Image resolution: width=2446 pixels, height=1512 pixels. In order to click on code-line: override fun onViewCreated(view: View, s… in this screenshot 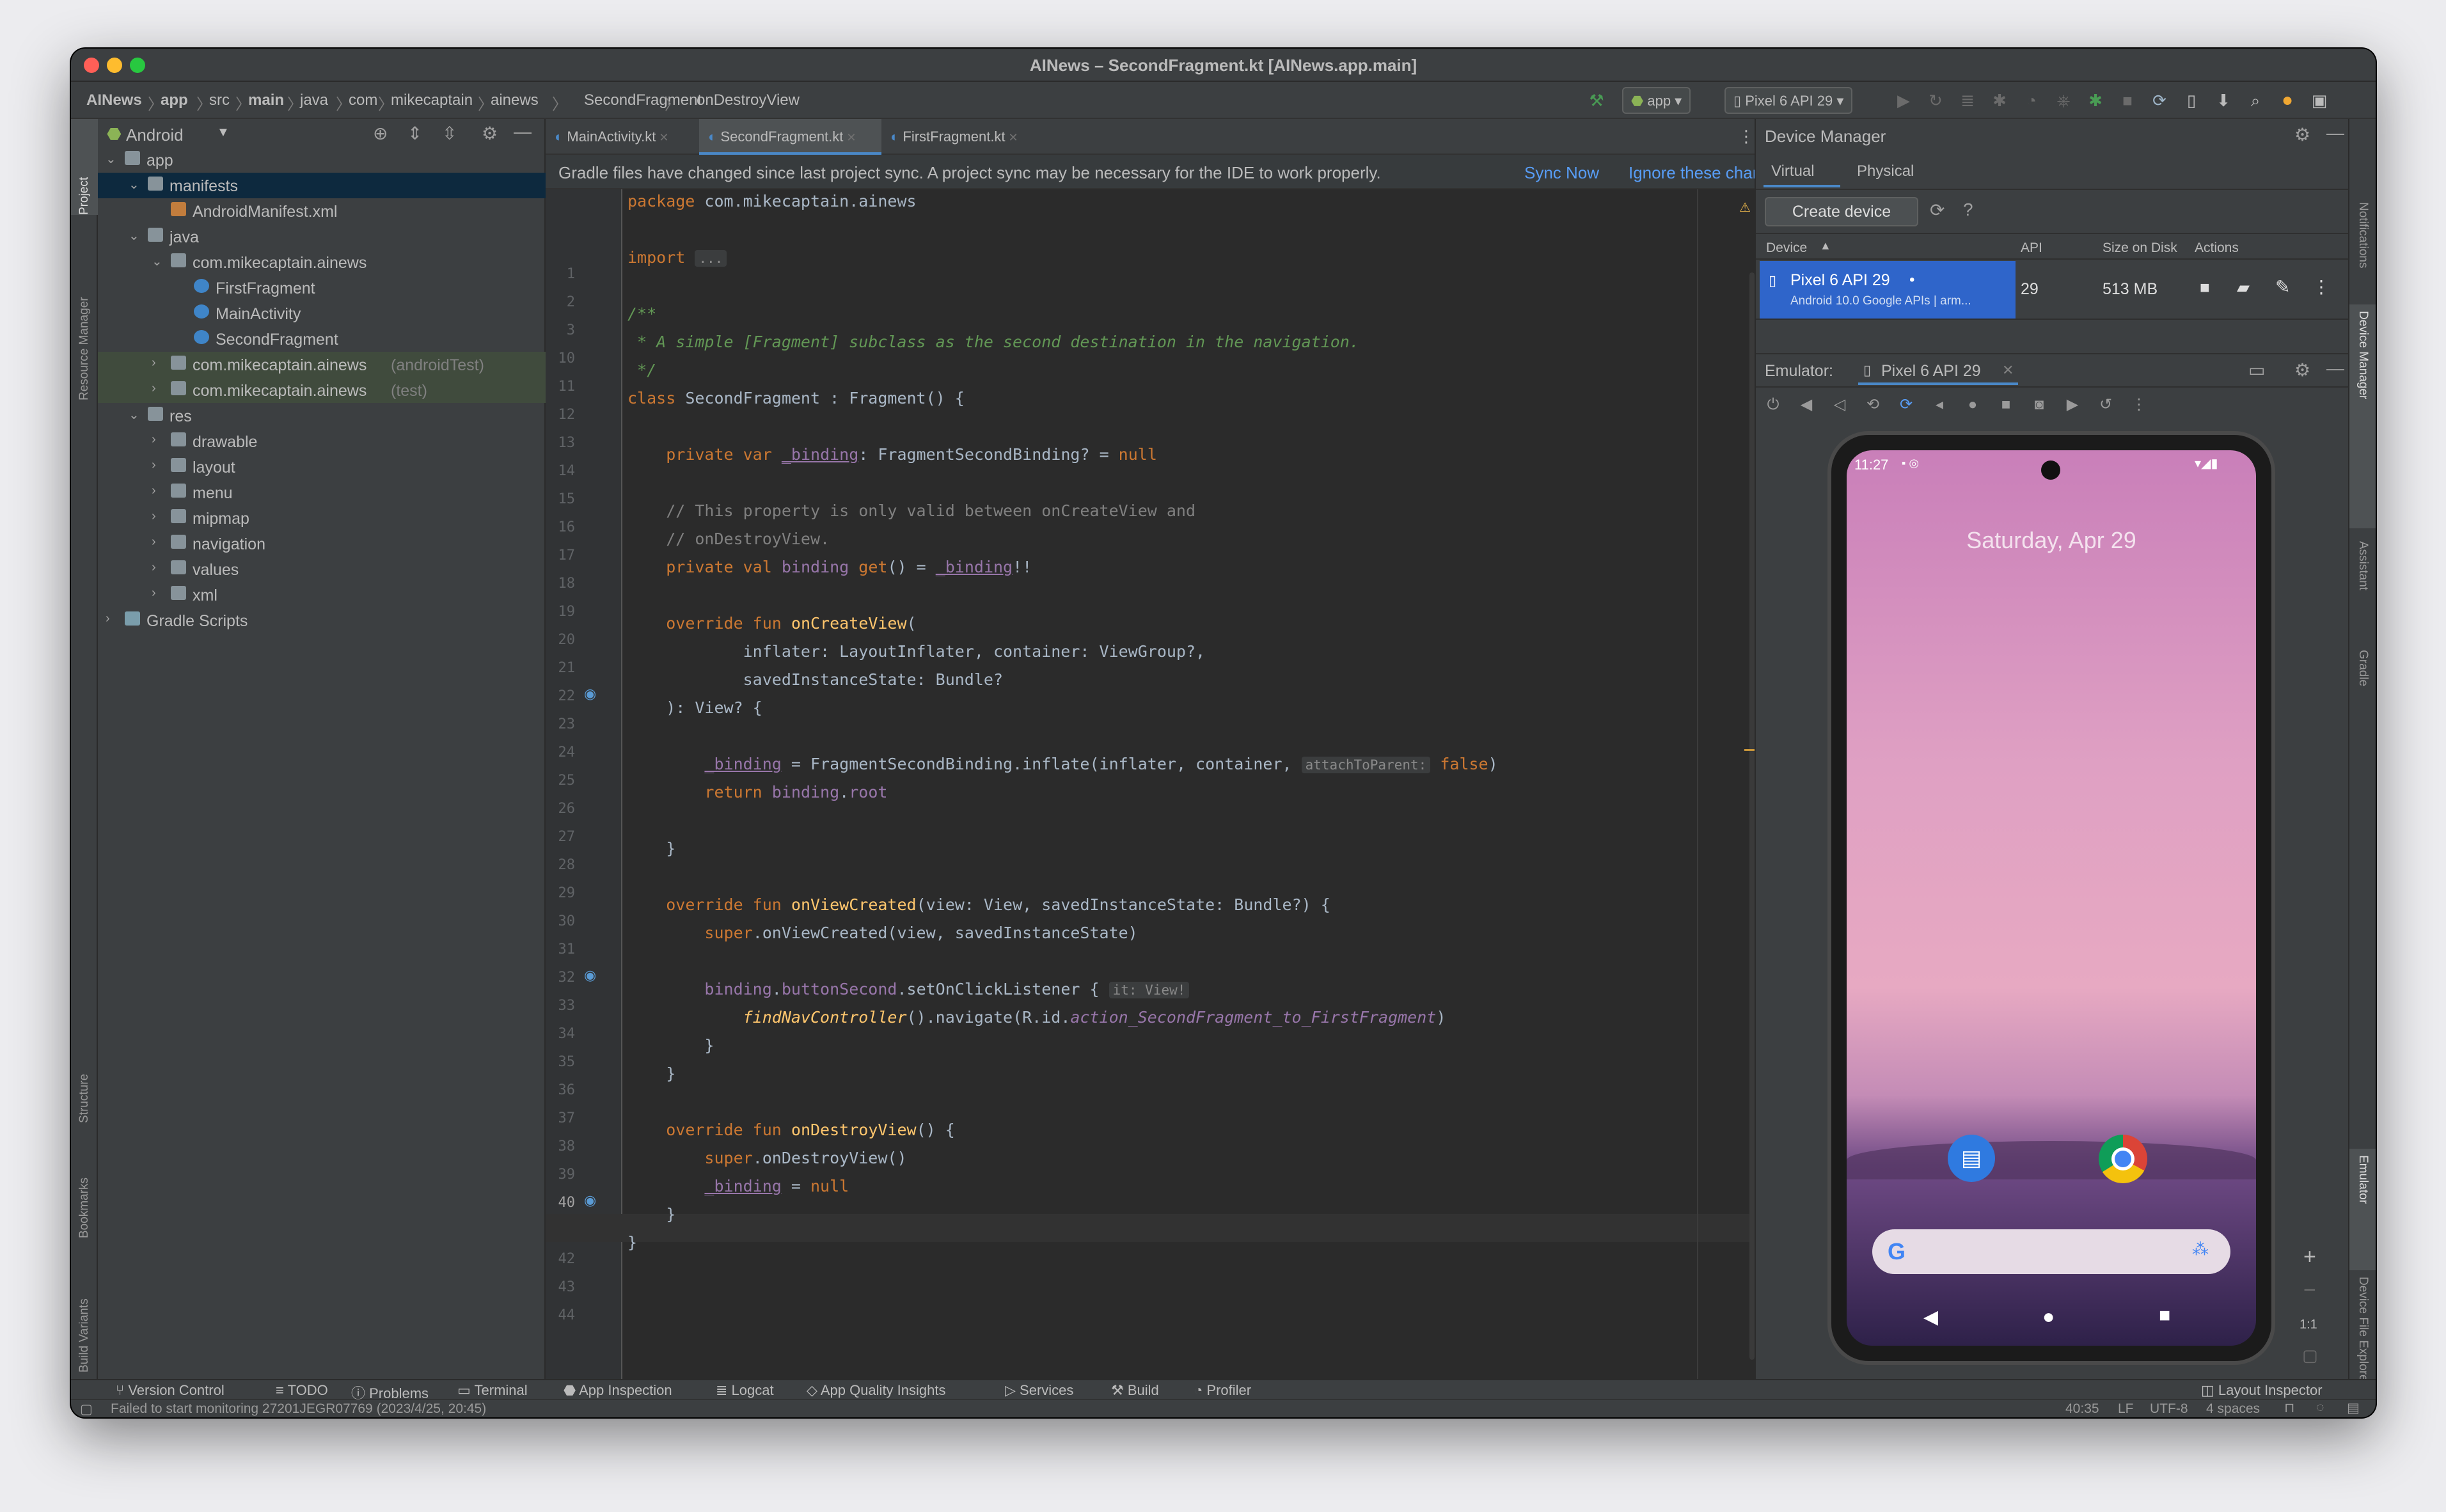, I will do `click(978, 904)`.